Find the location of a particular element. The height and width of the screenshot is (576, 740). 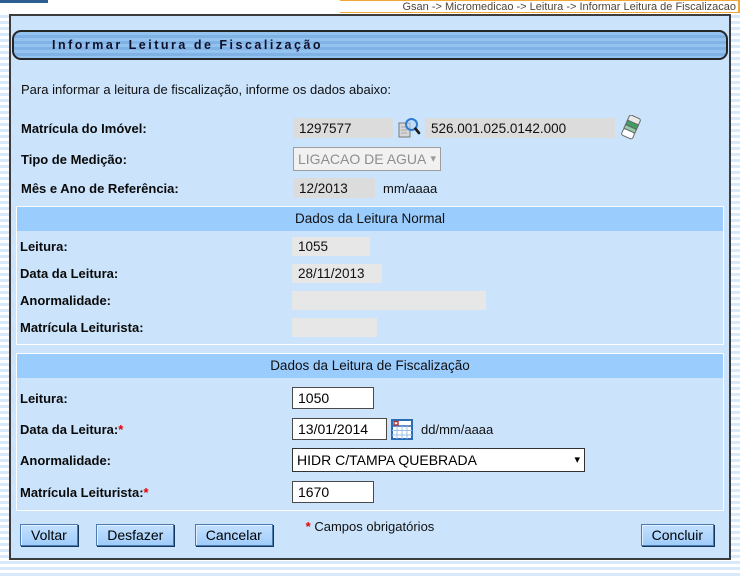

row-leitura-normal: Leitura: is located at coordinates (370, 246).